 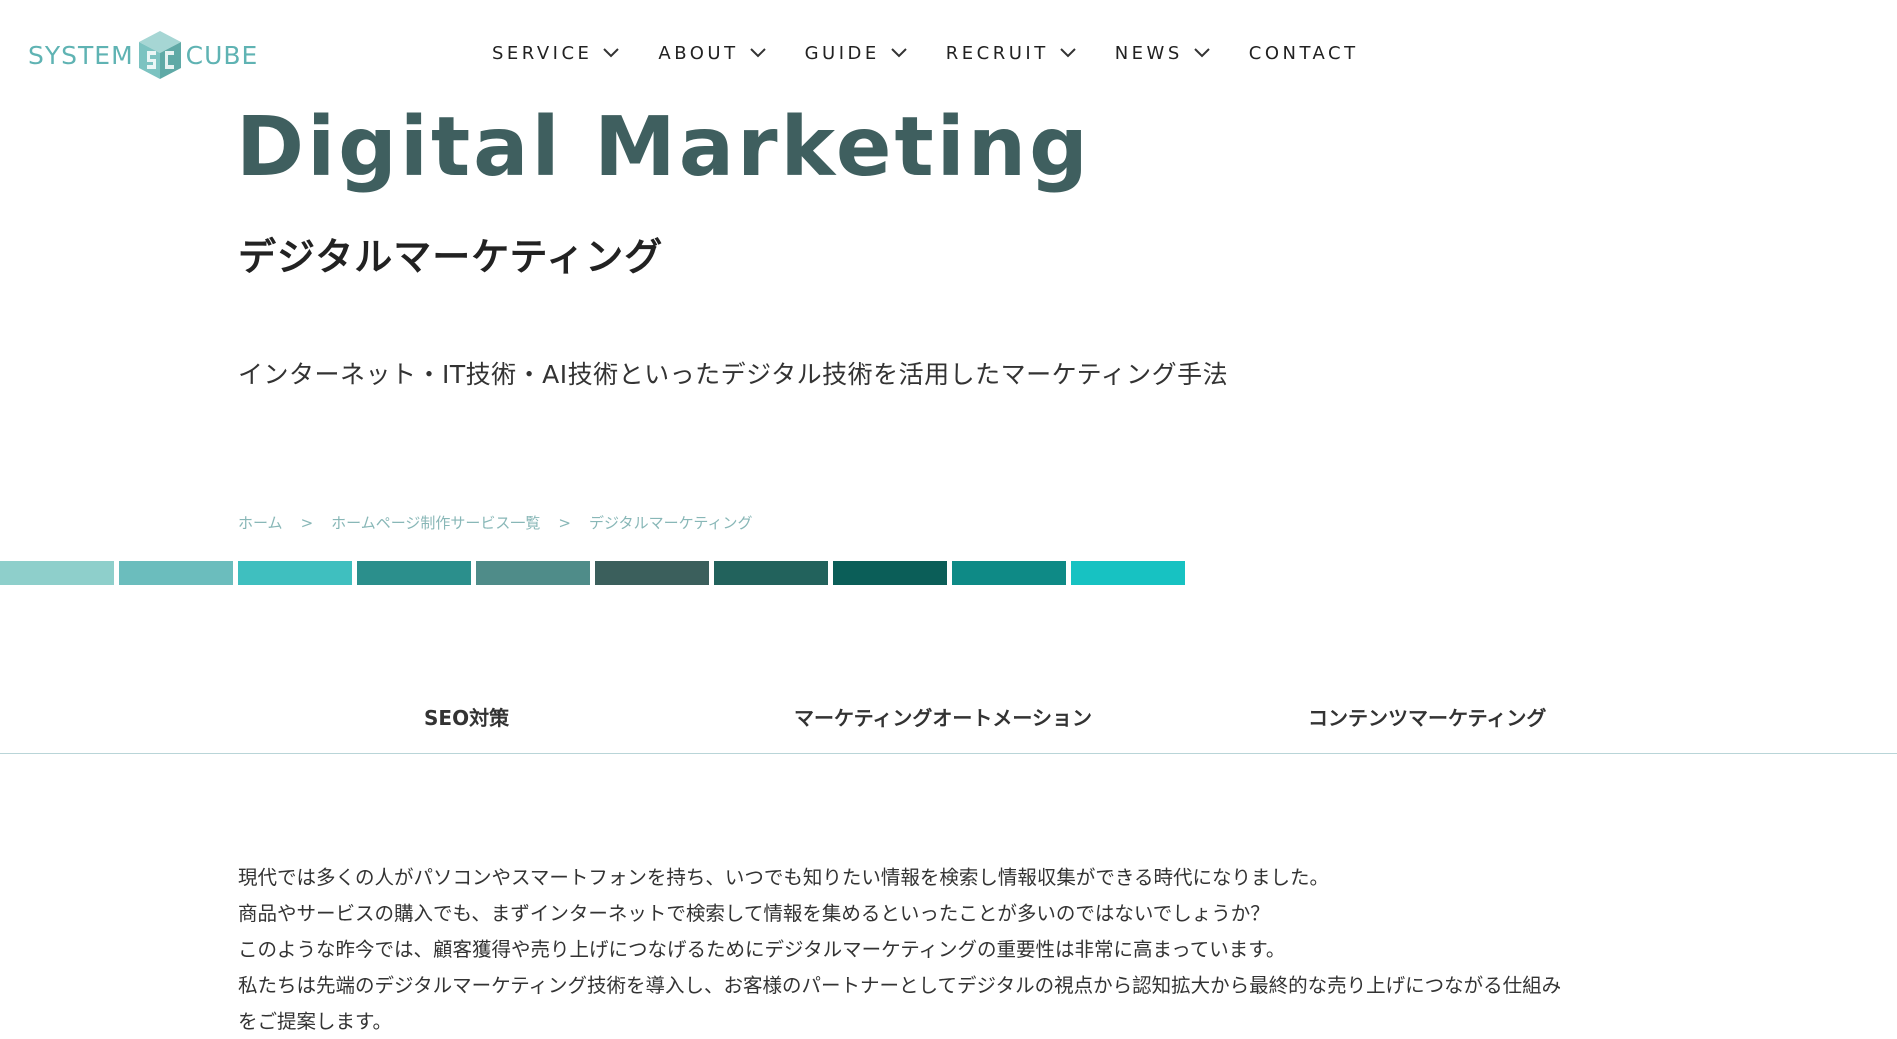 I want to click on breadcrumb-service-list: ホームページ制作サービス一覧, so click(x=435, y=522).